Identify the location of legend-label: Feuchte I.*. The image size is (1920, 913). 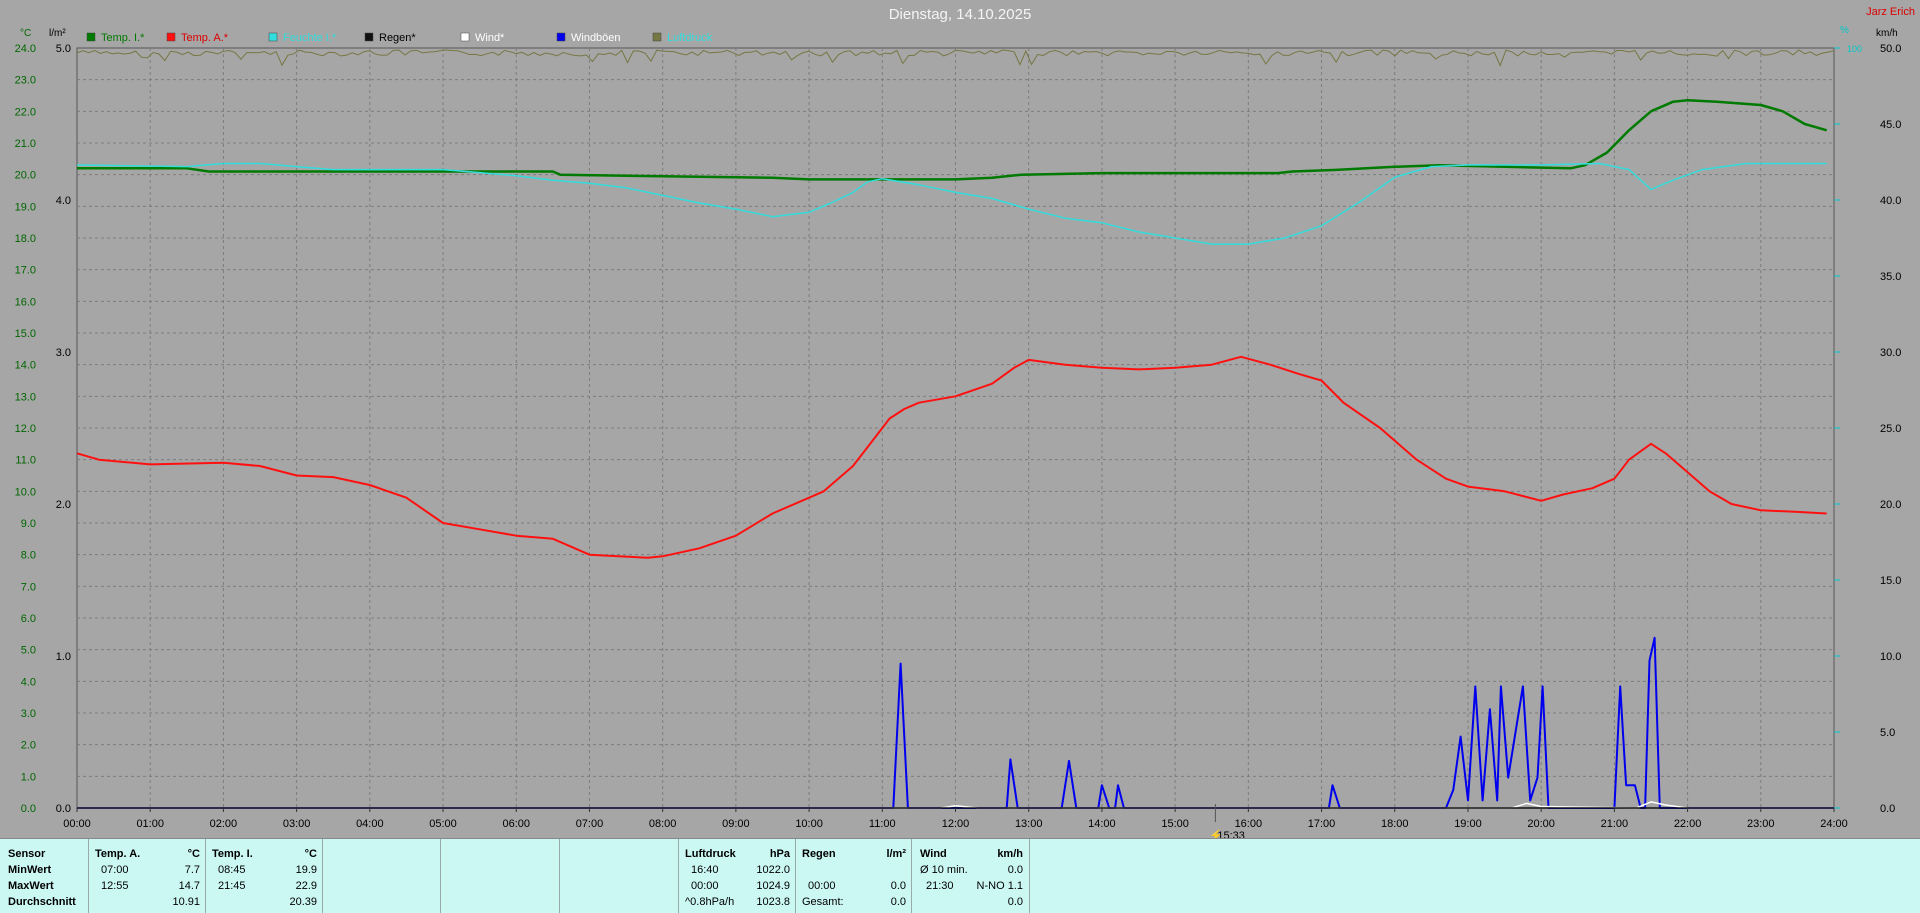
(310, 38).